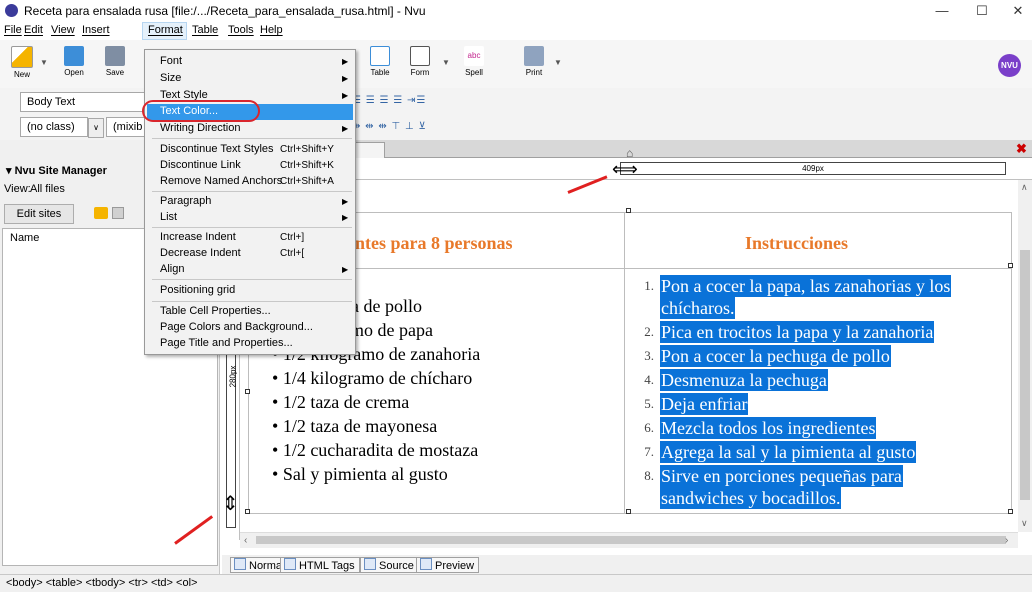  Describe the element at coordinates (165, 30) in the screenshot. I see `menu-format: Format` at that location.